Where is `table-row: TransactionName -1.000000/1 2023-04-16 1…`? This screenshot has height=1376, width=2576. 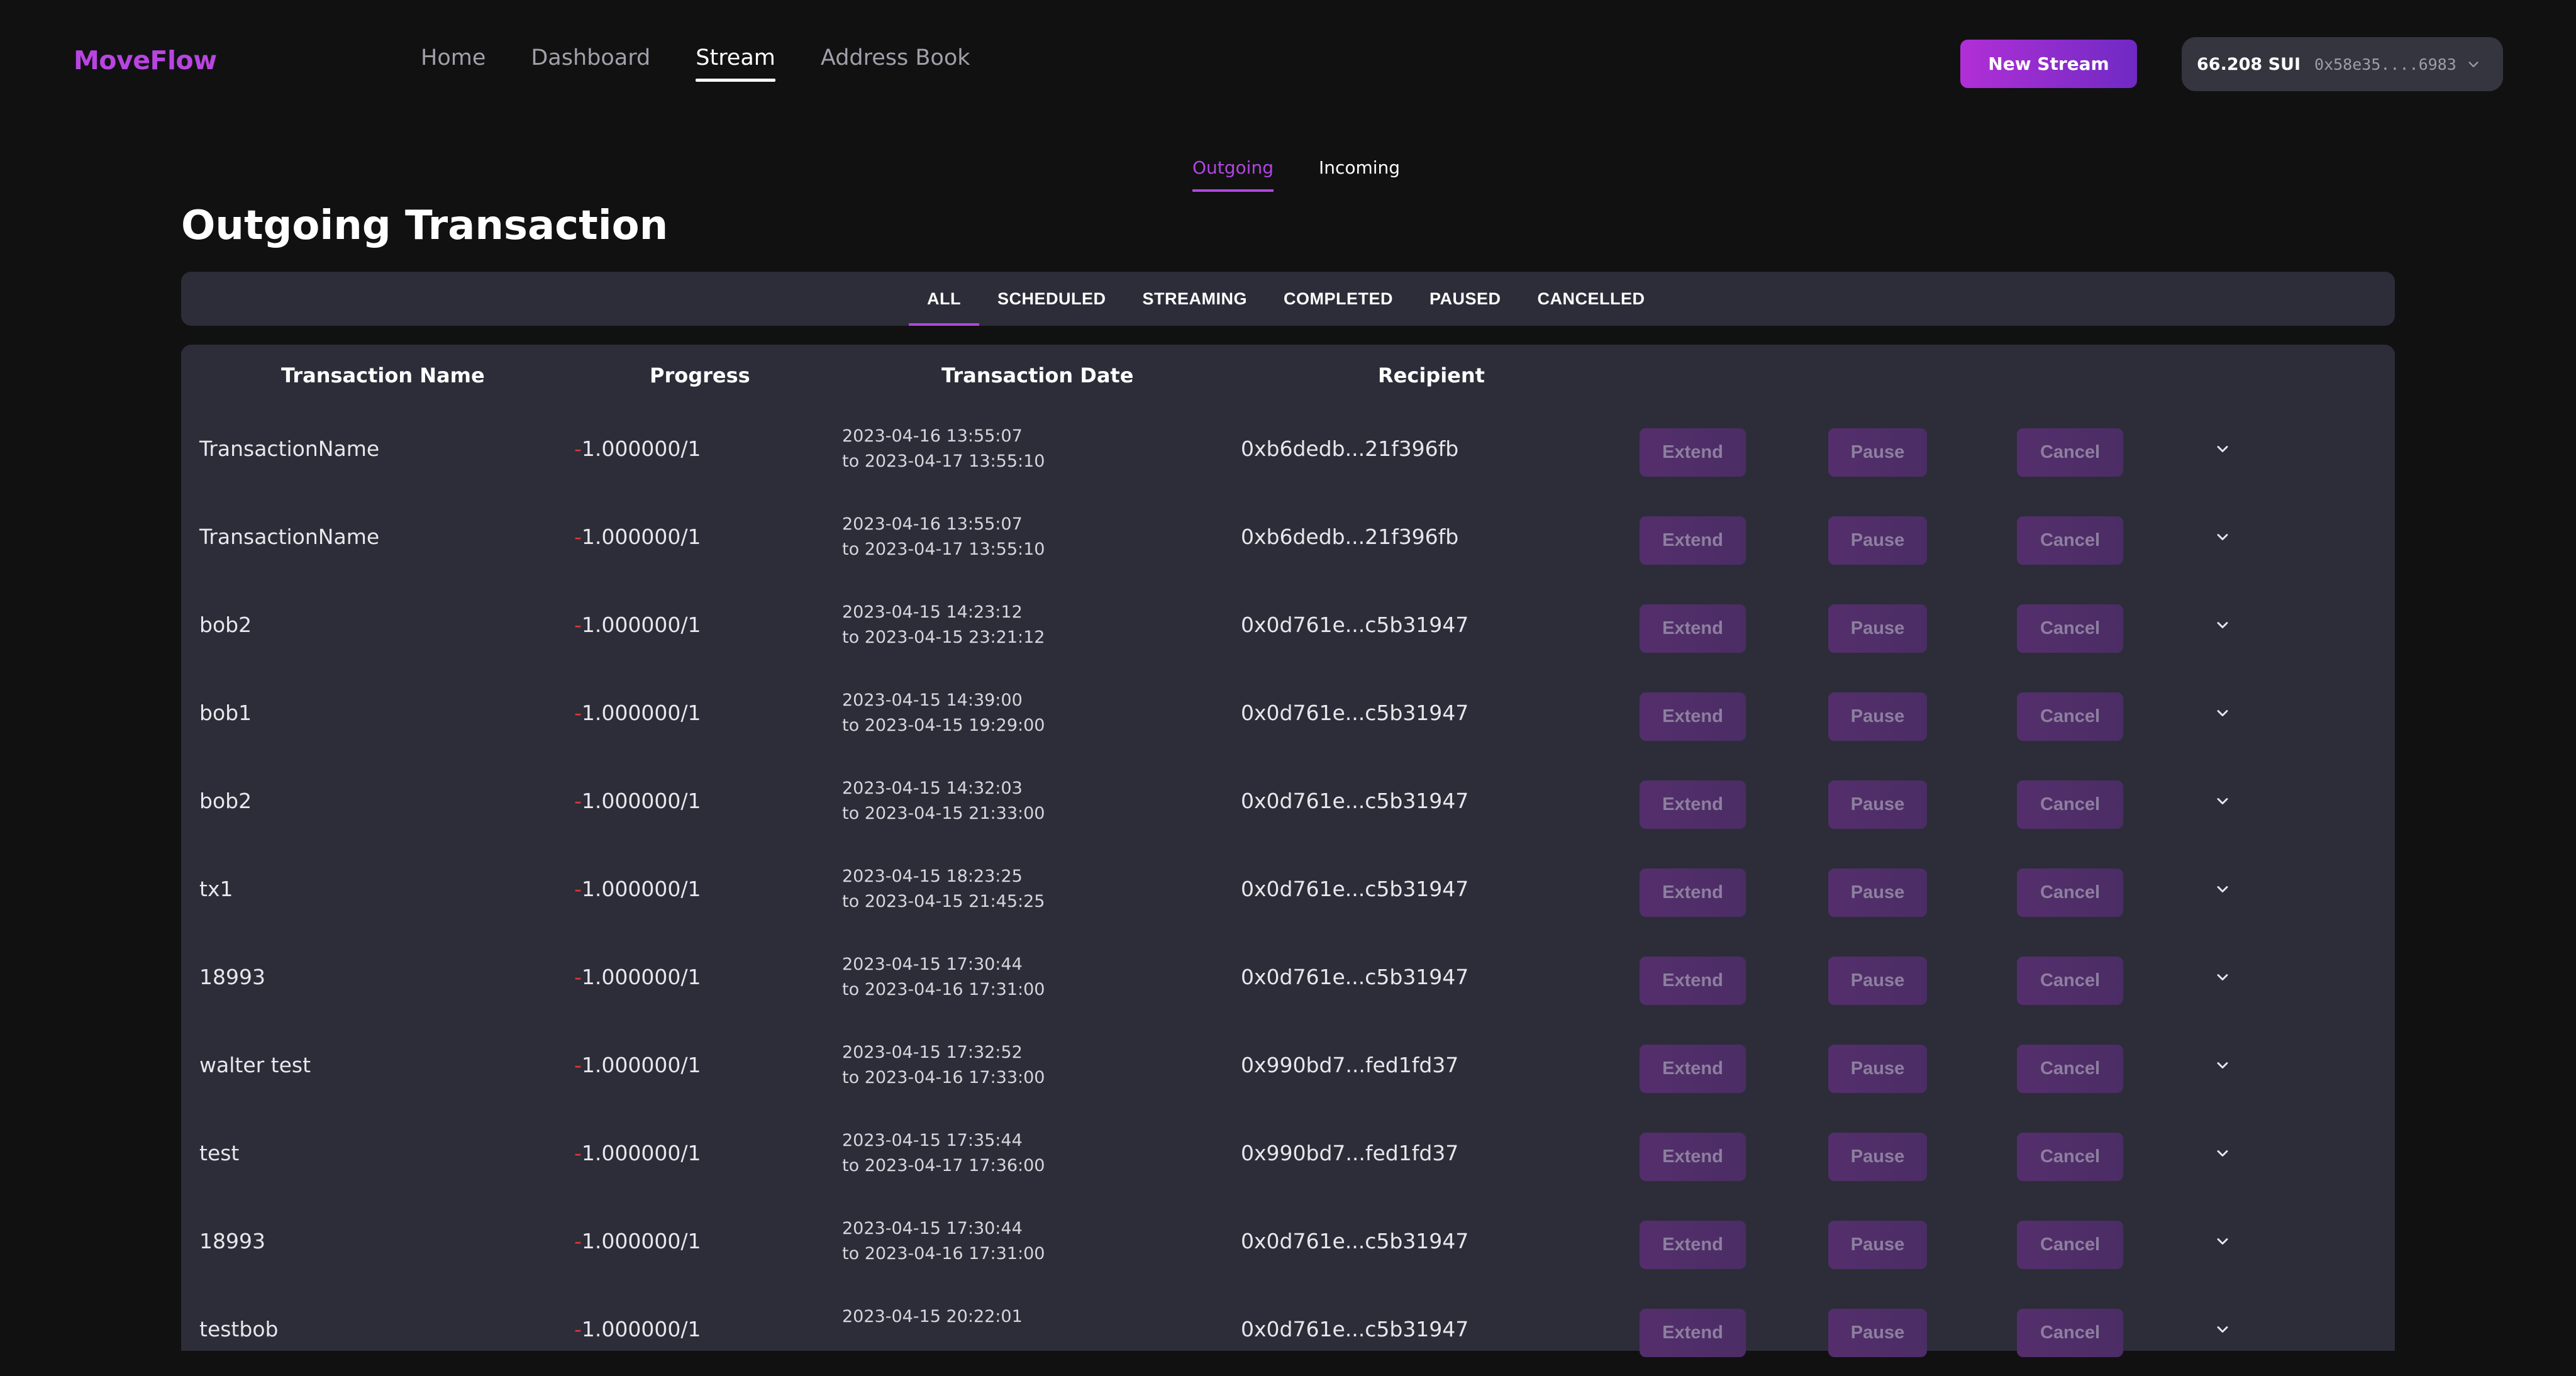
table-row: TransactionName -1.000000/1 2023-04-16 1… is located at coordinates (1288, 452).